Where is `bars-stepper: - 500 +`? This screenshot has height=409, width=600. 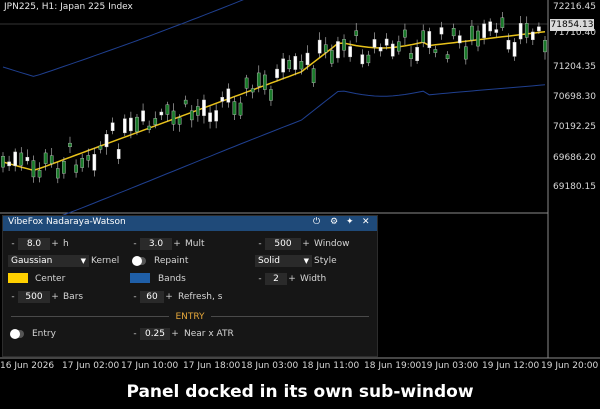
bars-stepper: - 500 + is located at coordinates (34, 297).